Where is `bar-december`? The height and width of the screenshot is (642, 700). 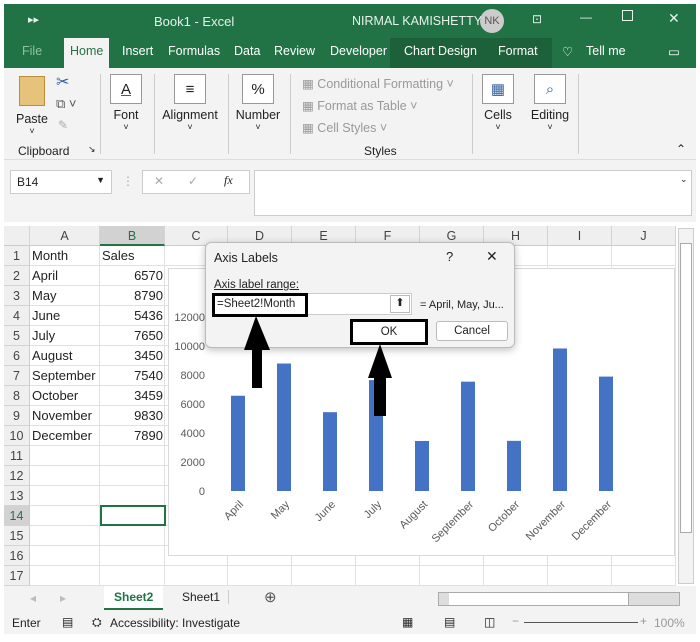 bar-december is located at coordinates (606, 433).